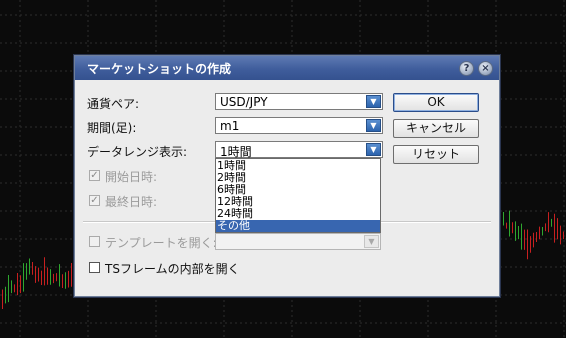  I want to click on period-select: m1 ▼, so click(299, 125).